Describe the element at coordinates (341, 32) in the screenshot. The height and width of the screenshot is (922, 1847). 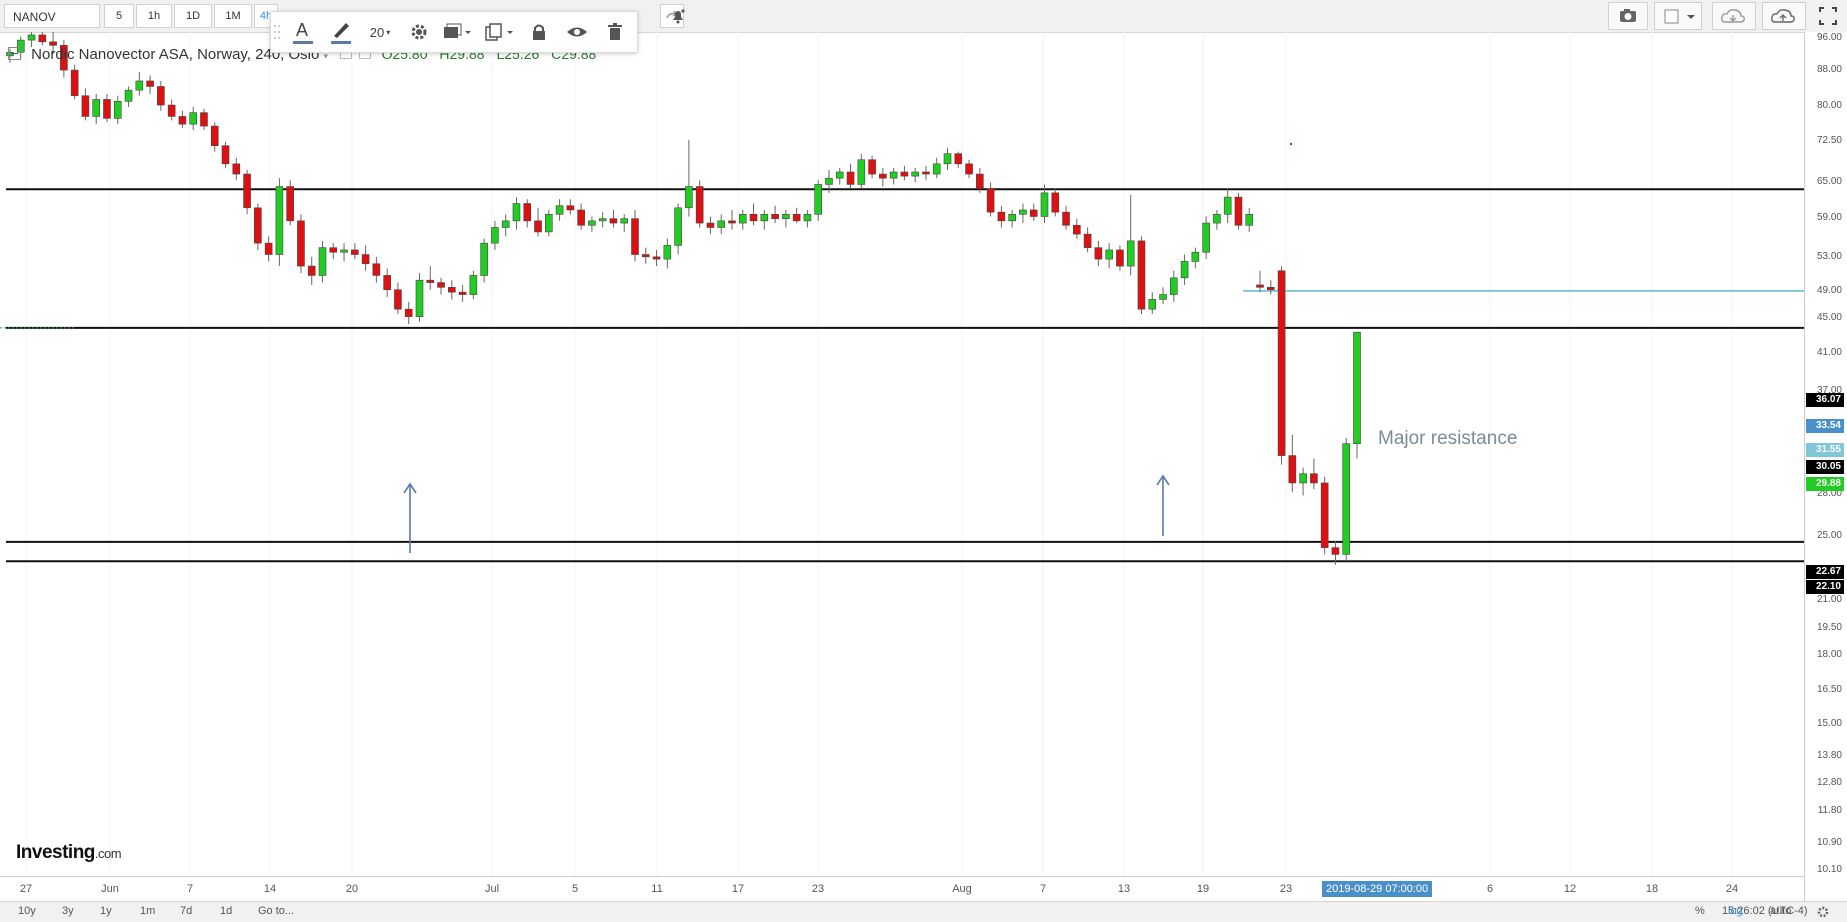
I see `line-color-icon` at that location.